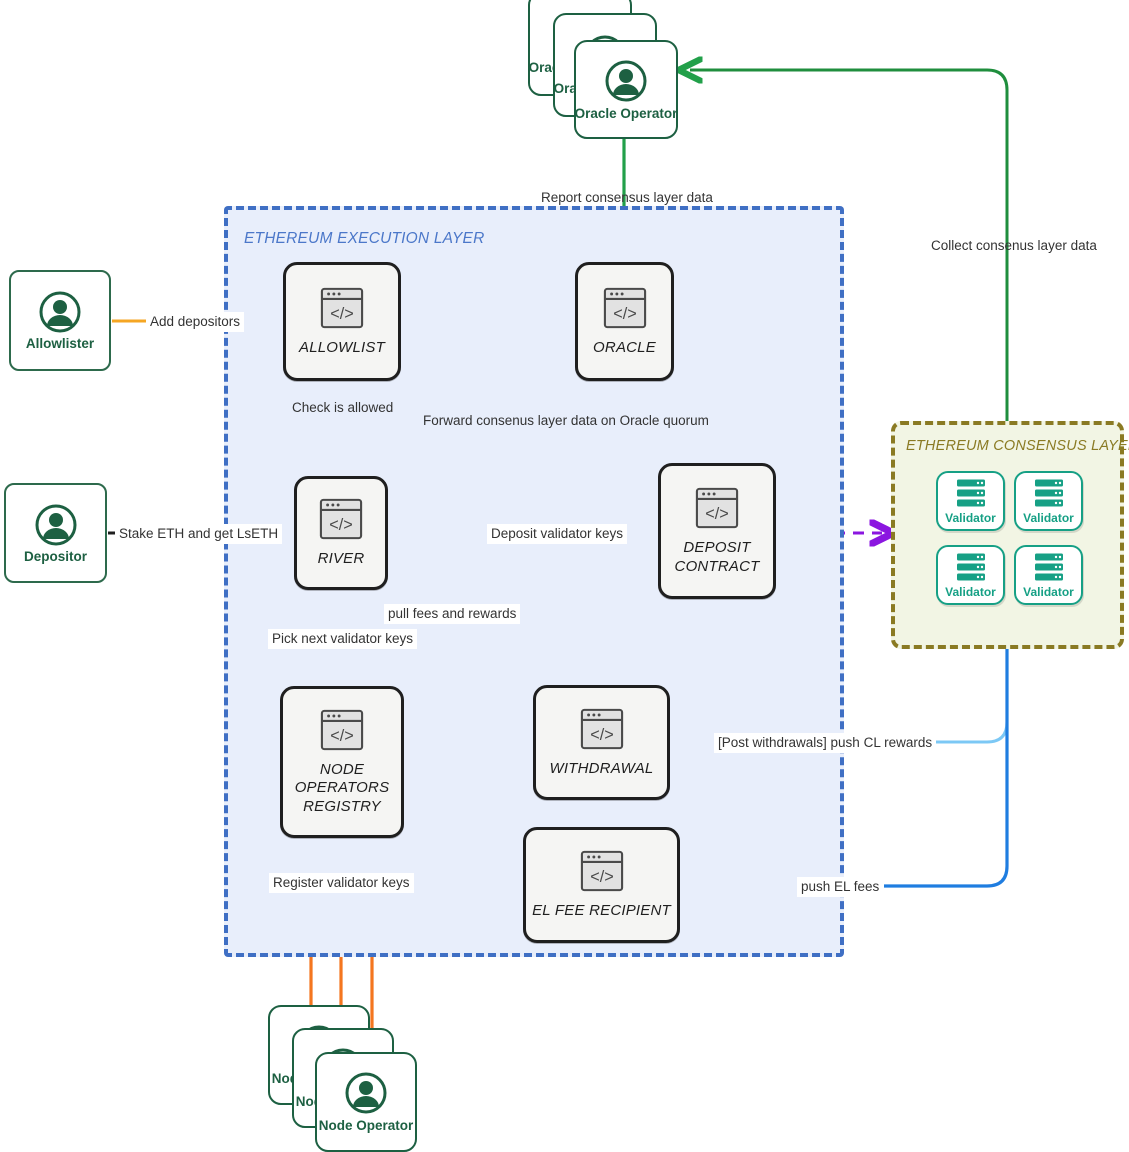 This screenshot has height=1152, width=1129. What do you see at coordinates (342, 347) in the screenshot?
I see `contract-label: ALLOWLIST` at bounding box center [342, 347].